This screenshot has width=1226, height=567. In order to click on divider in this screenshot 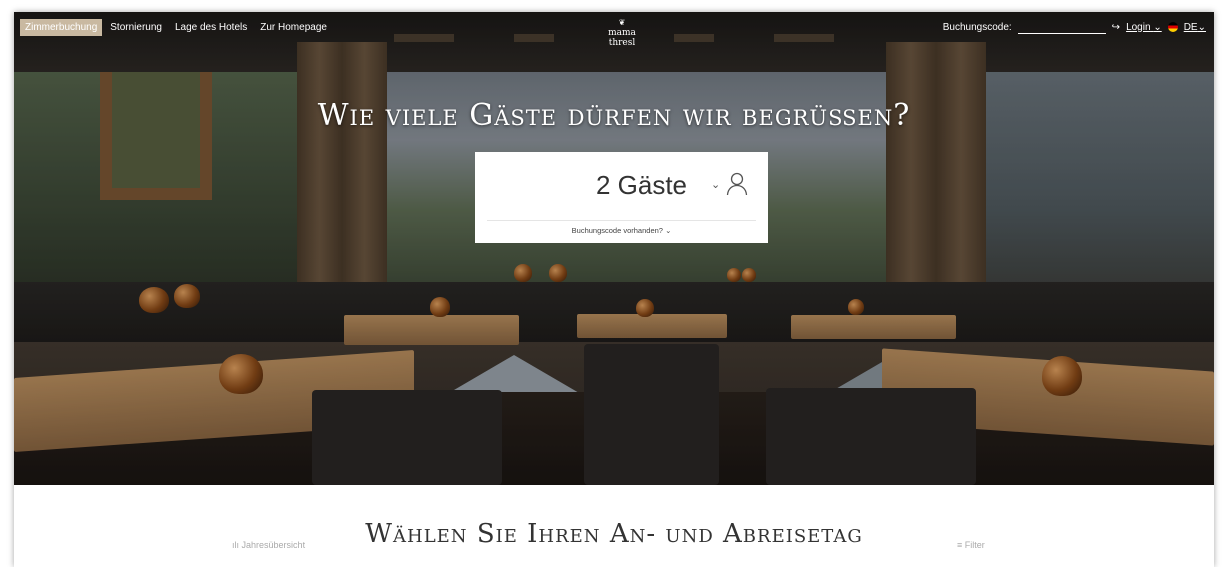, I will do `click(621, 220)`.